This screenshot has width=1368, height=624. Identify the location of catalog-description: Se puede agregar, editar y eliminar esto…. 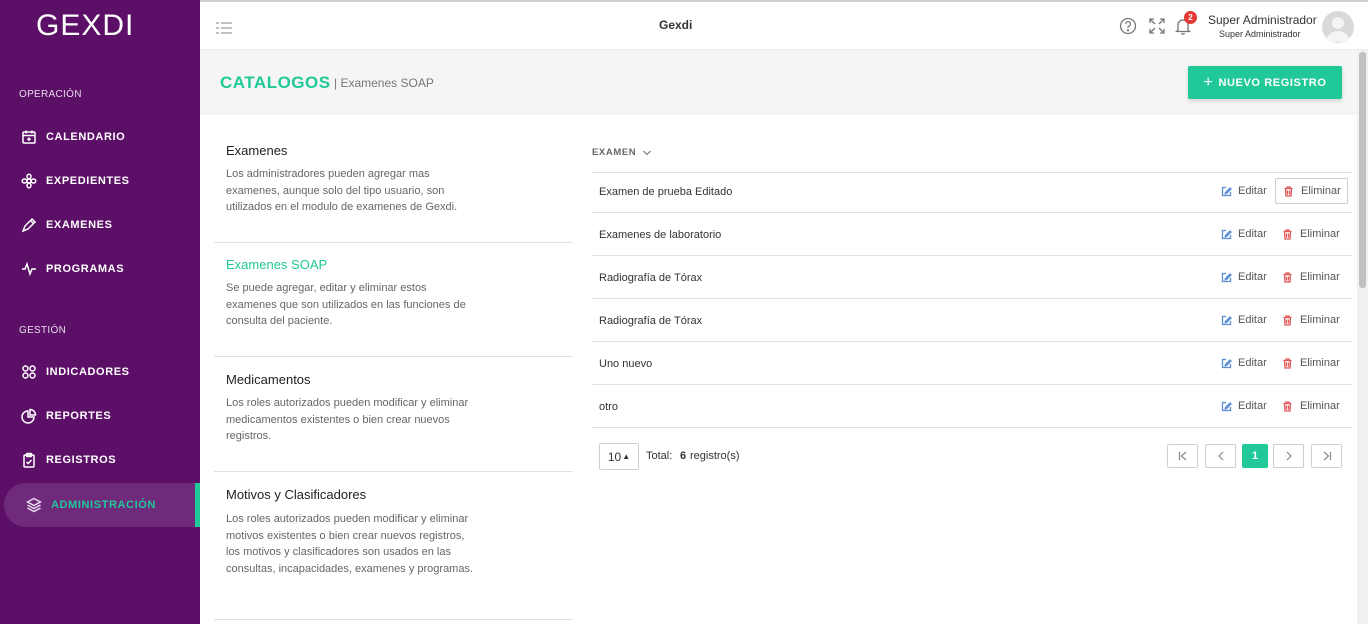
(346, 304).